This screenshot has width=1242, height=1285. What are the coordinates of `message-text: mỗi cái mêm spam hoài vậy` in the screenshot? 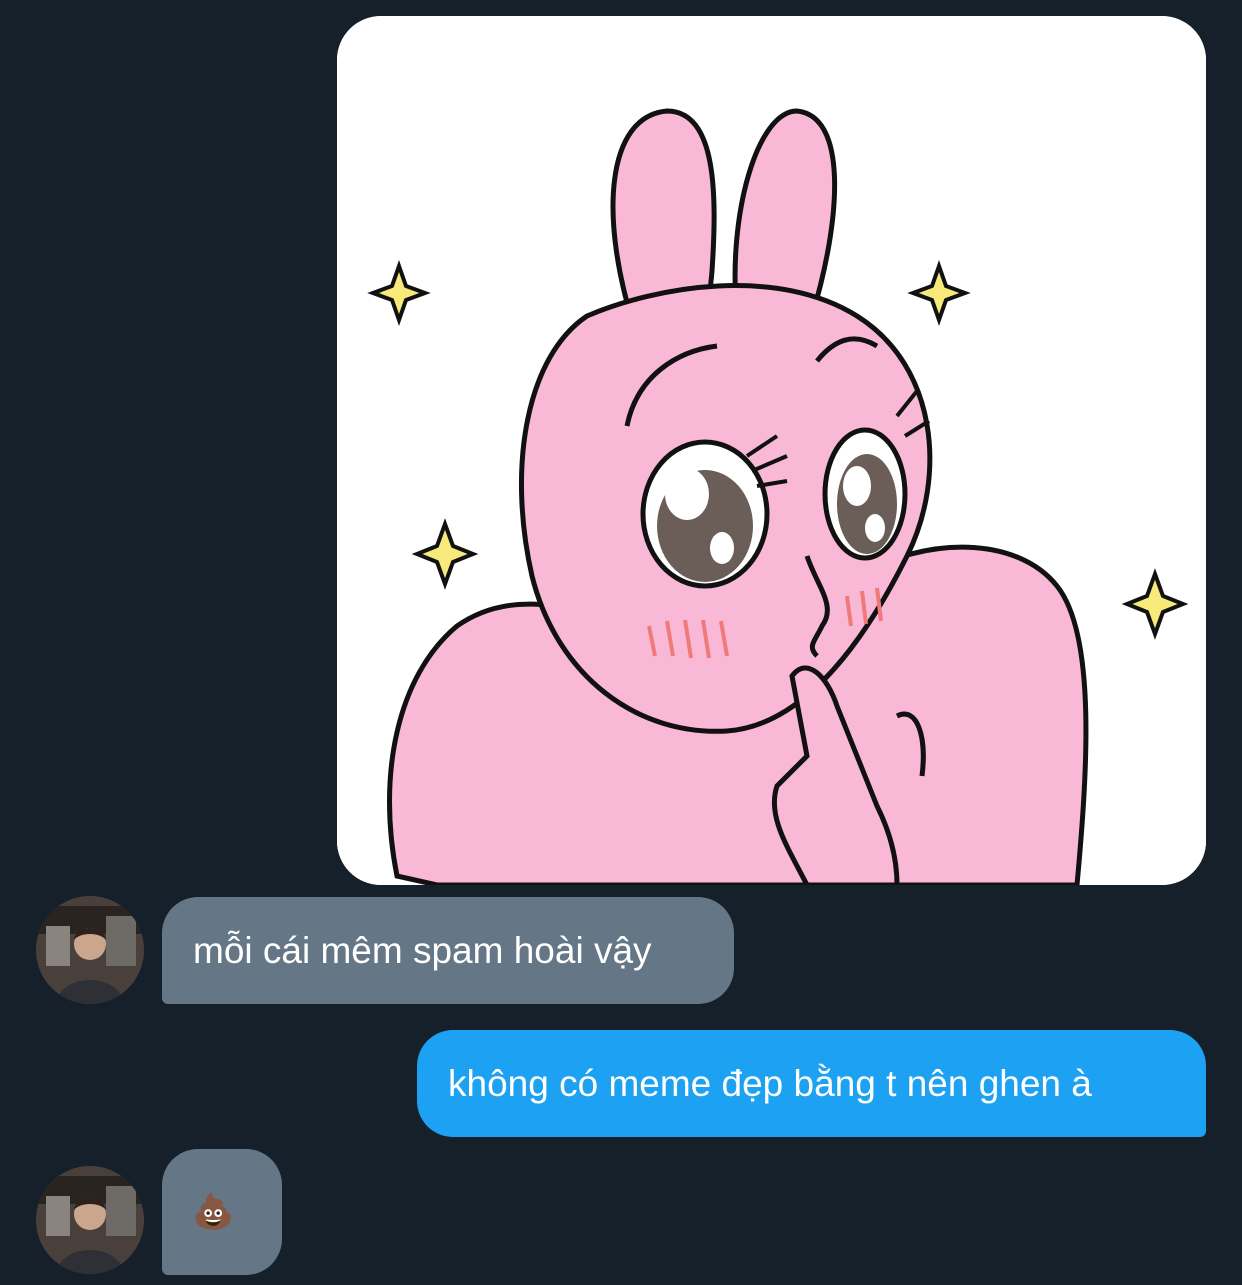 It's located at (422, 950).